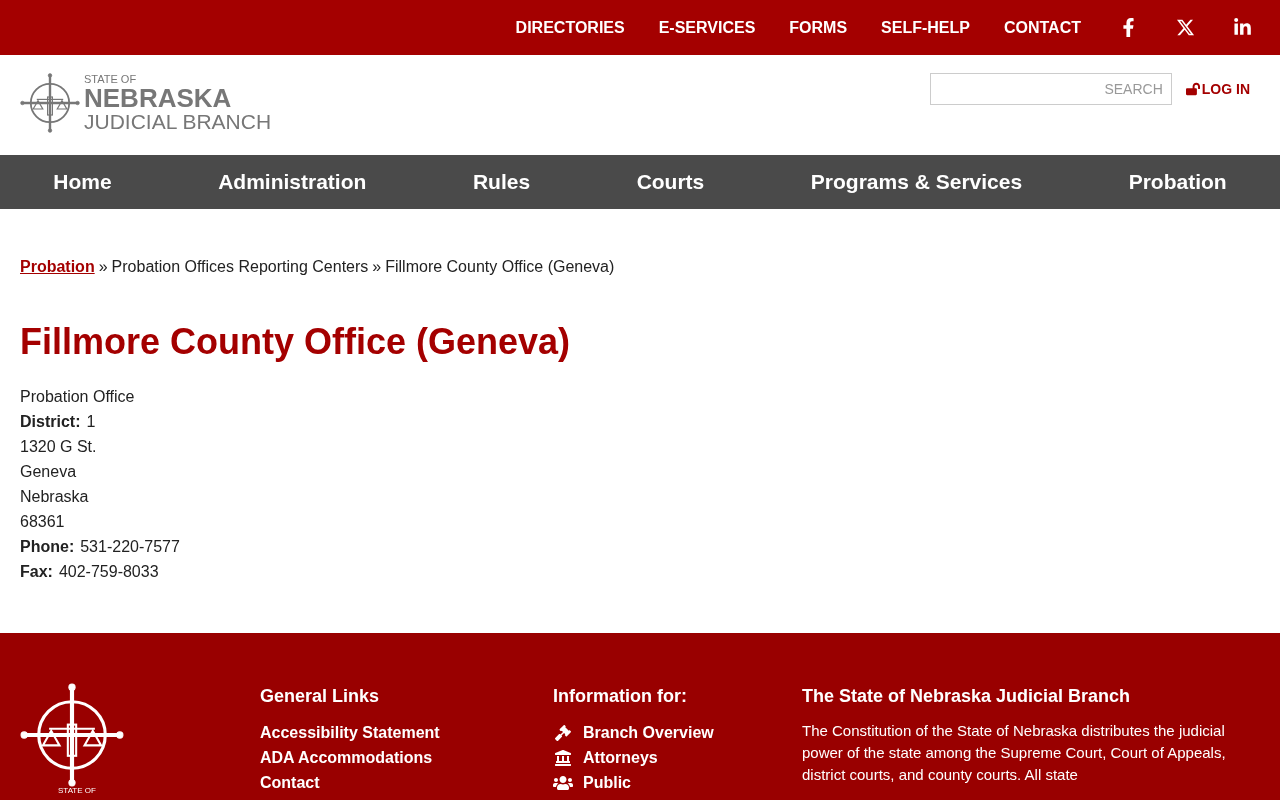  Describe the element at coordinates (500, 267) in the screenshot. I see `breadcrumb-item: Fillmore County Office (Geneva)` at that location.